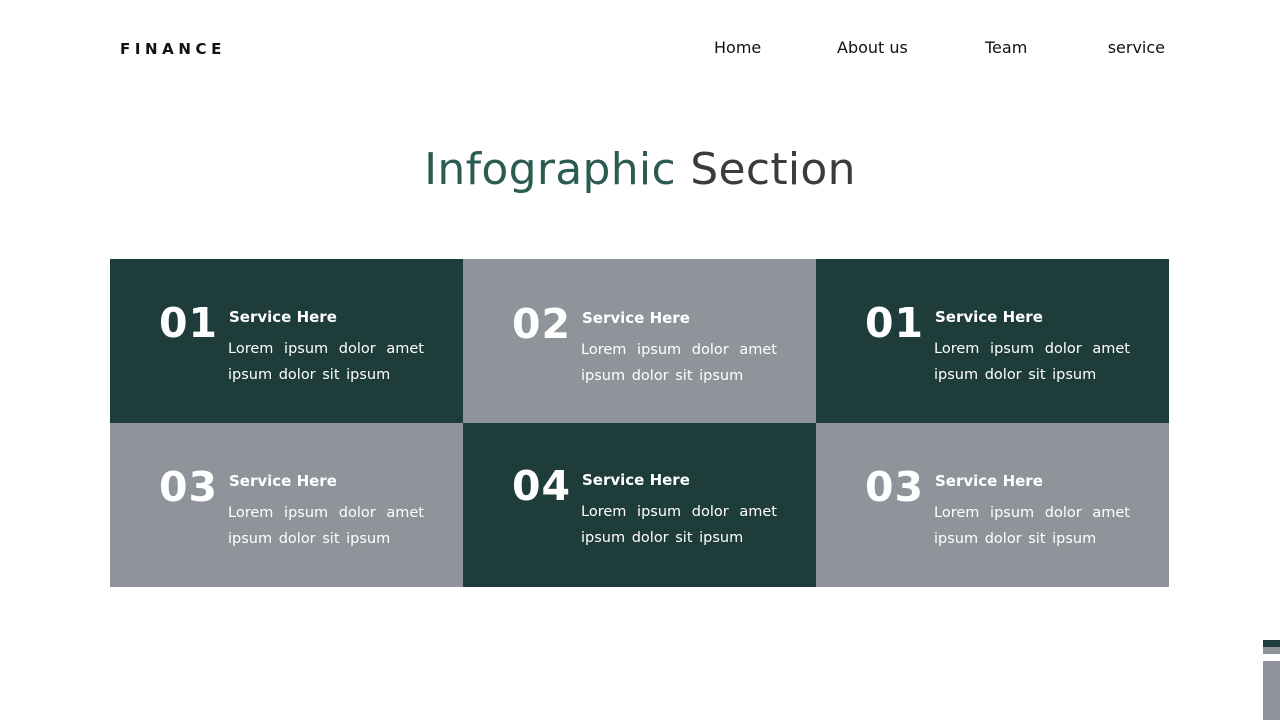 The height and width of the screenshot is (720, 1280). I want to click on section-title-accent: Infographic, so click(550, 169).